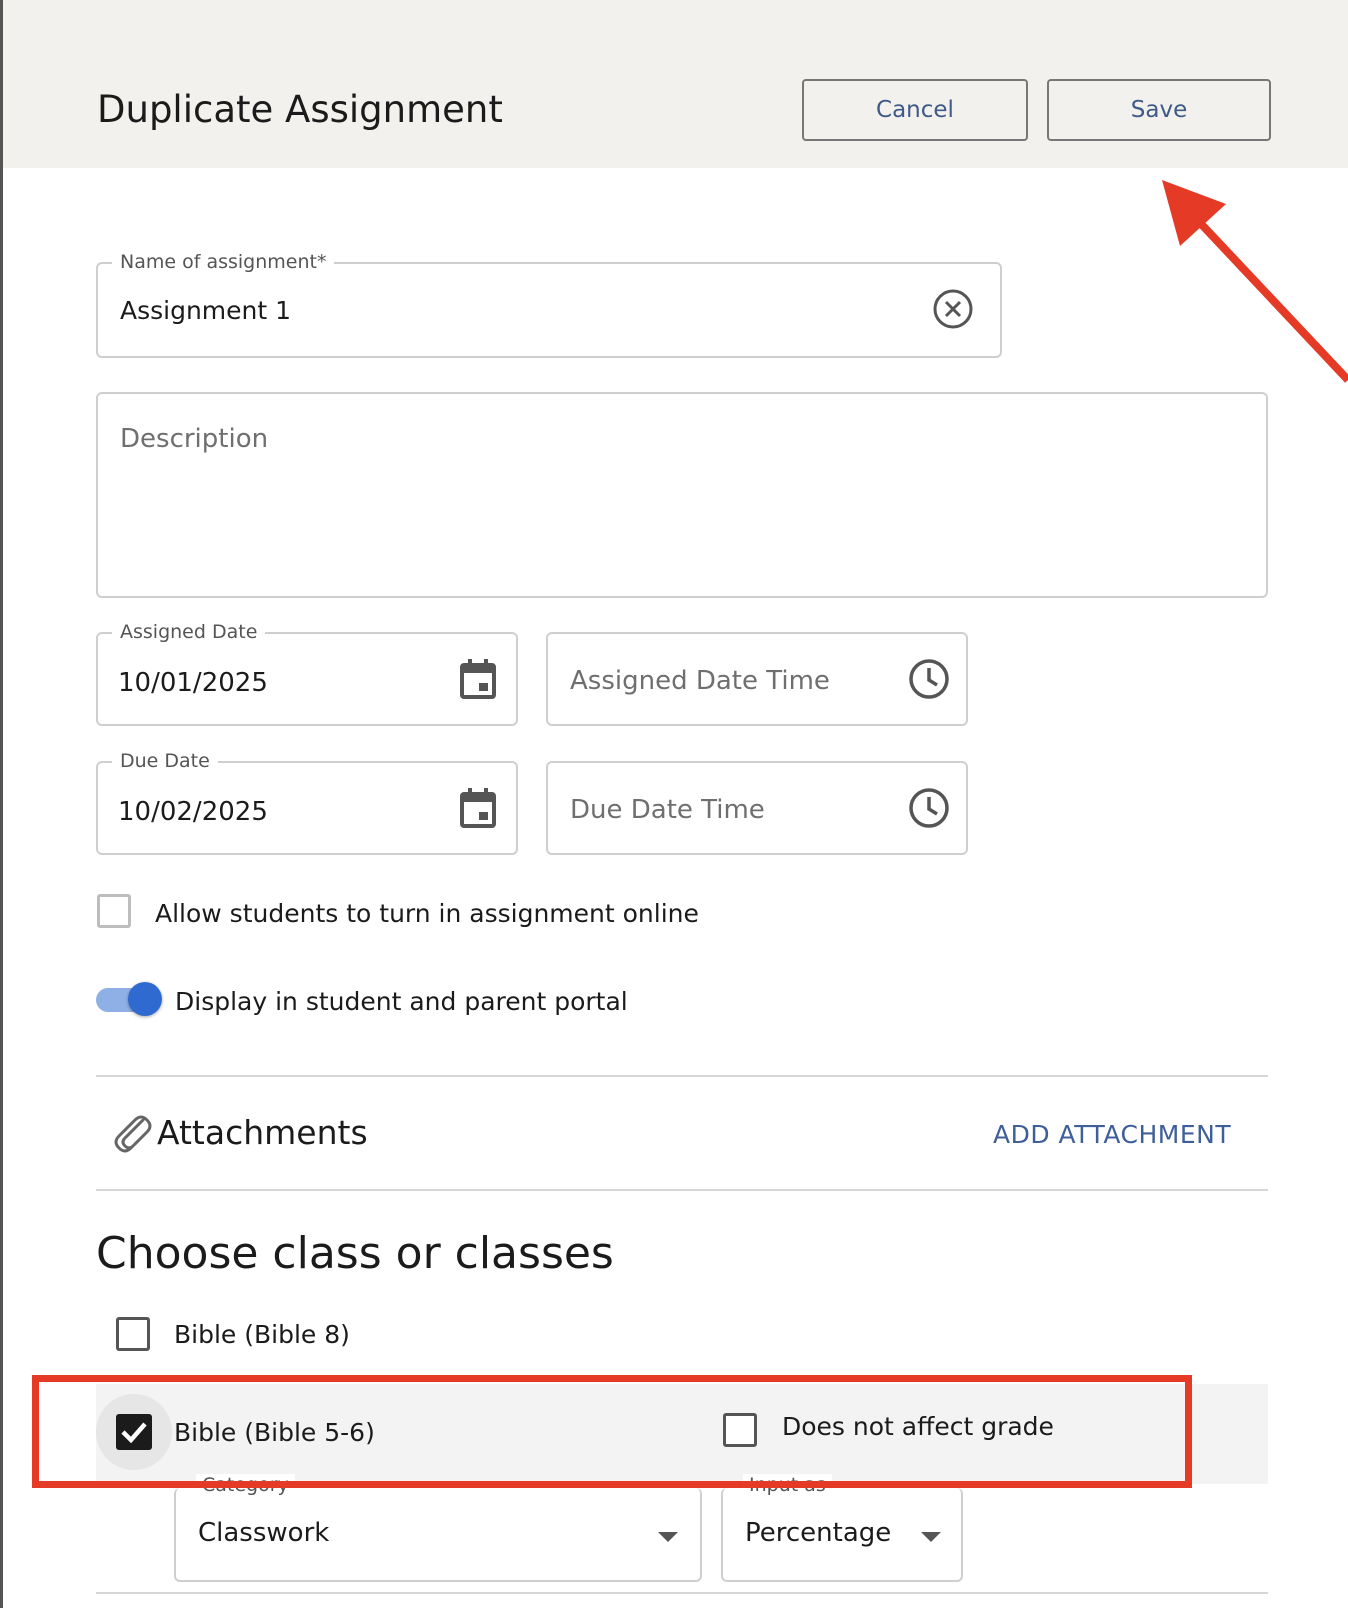 The height and width of the screenshot is (1608, 1348). What do you see at coordinates (1255, 281) in the screenshot?
I see `annotation-arrow` at bounding box center [1255, 281].